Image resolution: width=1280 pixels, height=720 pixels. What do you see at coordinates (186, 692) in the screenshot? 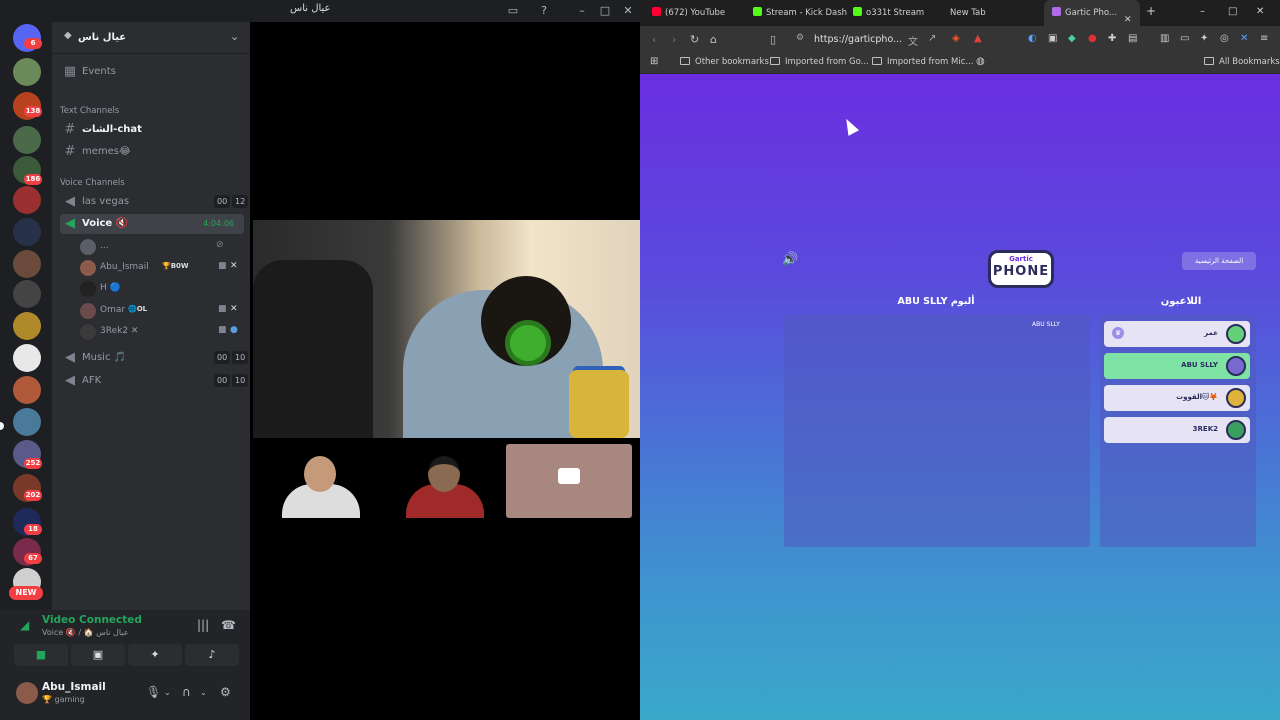
I see `headphones-icon: ∩` at bounding box center [186, 692].